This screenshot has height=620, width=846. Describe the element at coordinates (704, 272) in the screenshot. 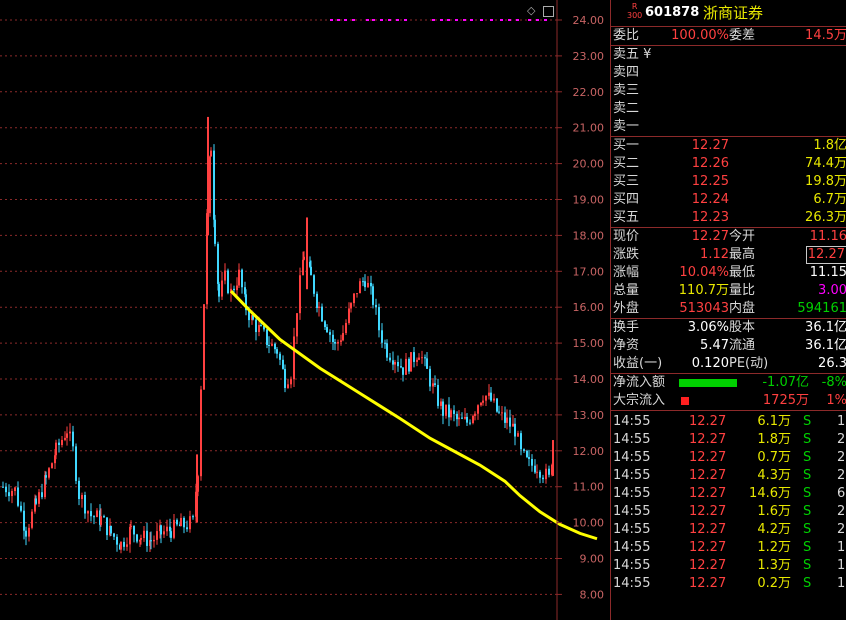

I see `quote-value: 10.04%` at that location.